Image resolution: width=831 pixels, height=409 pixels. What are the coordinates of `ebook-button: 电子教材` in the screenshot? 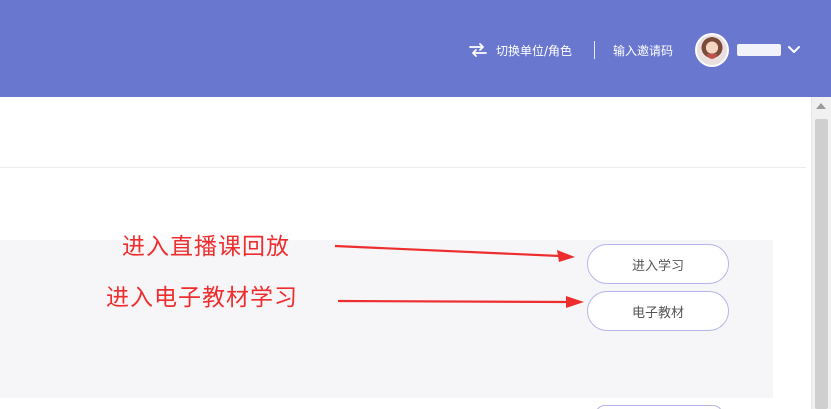 It's located at (658, 311).